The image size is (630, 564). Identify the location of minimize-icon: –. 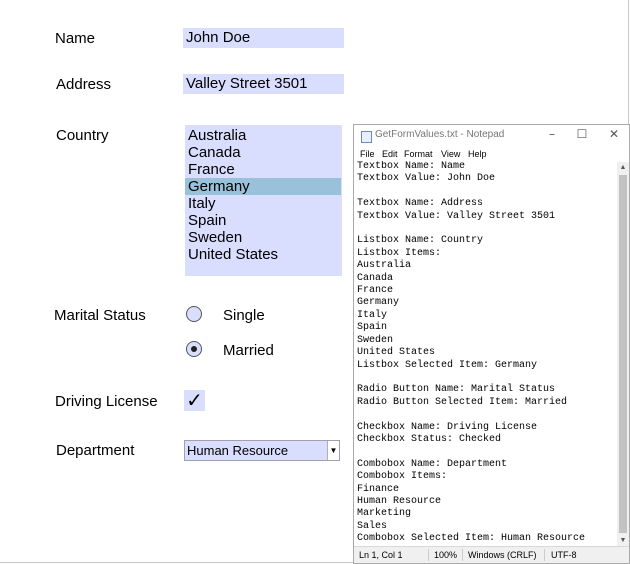
(552, 134).